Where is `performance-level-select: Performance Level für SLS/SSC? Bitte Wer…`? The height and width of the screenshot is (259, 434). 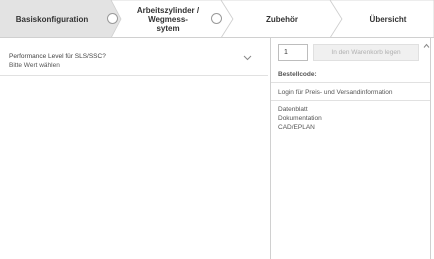 performance-level-select: Performance Level für SLS/SSC? Bitte Wer… is located at coordinates (134, 60).